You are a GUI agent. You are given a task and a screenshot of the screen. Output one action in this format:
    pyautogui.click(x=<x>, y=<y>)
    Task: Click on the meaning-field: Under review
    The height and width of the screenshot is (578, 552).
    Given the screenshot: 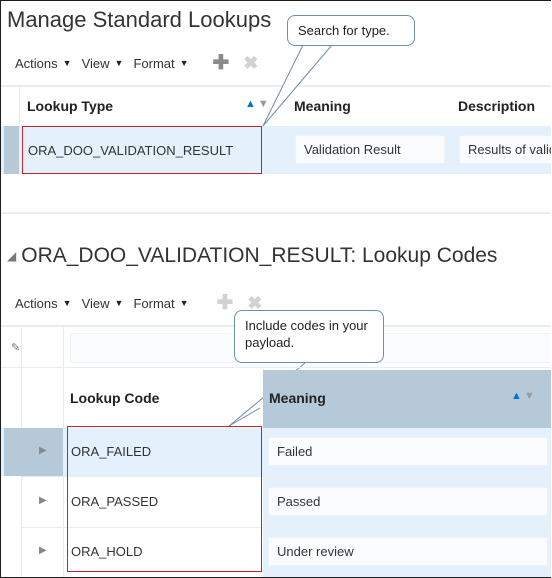 What is the action you would take?
    pyautogui.click(x=408, y=551)
    